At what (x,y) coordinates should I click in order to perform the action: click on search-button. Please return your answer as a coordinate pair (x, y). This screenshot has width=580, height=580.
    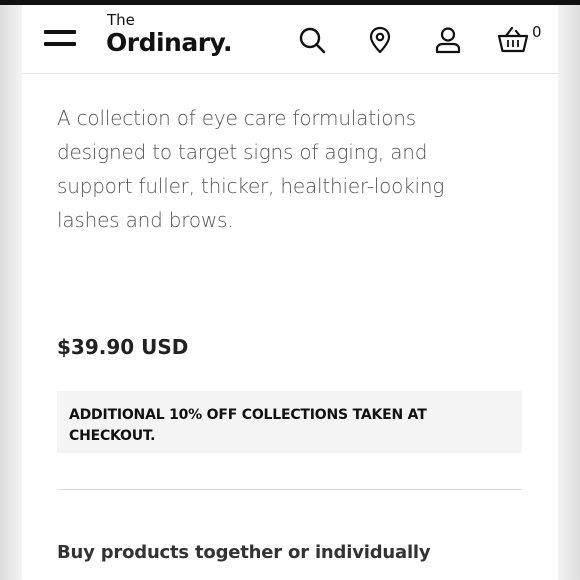
    Looking at the image, I should click on (312, 40).